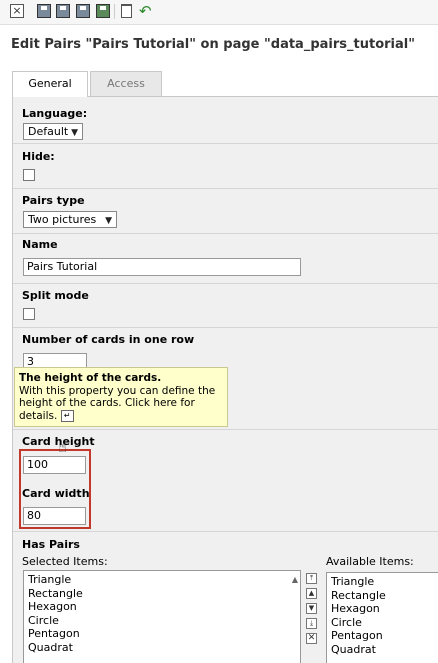 Image resolution: width=438 pixels, height=663 pixels. Describe the element at coordinates (103, 11) in the screenshot. I see `save-and-new-icon` at that location.